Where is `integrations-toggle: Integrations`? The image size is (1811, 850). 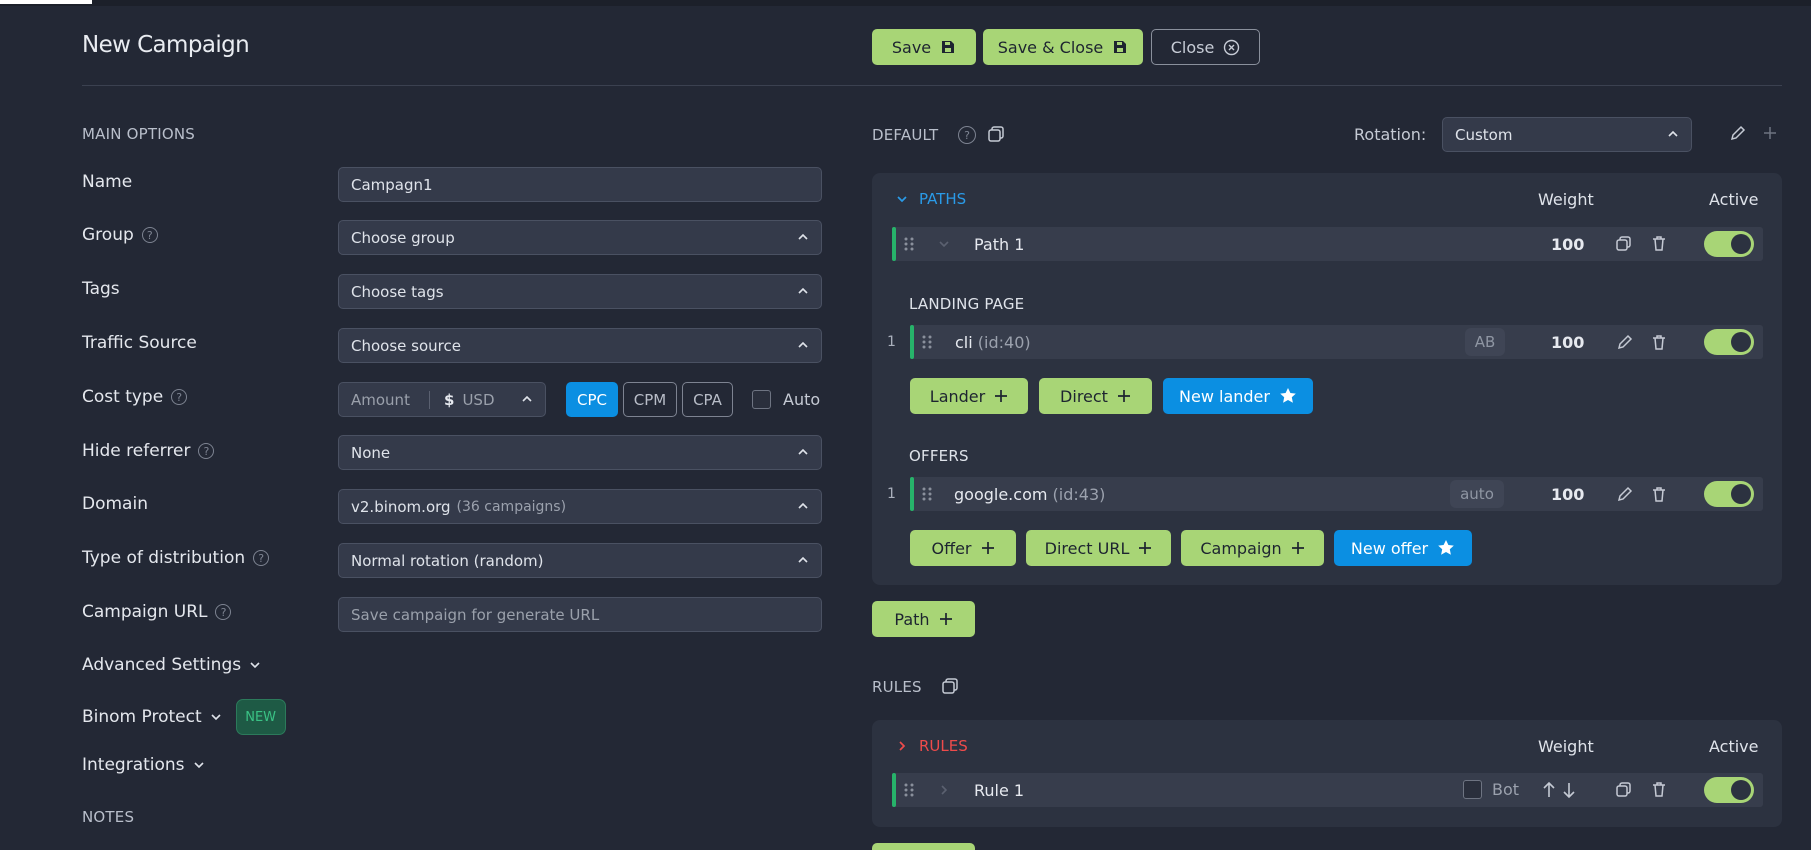
integrations-toggle: Integrations is located at coordinates (143, 765).